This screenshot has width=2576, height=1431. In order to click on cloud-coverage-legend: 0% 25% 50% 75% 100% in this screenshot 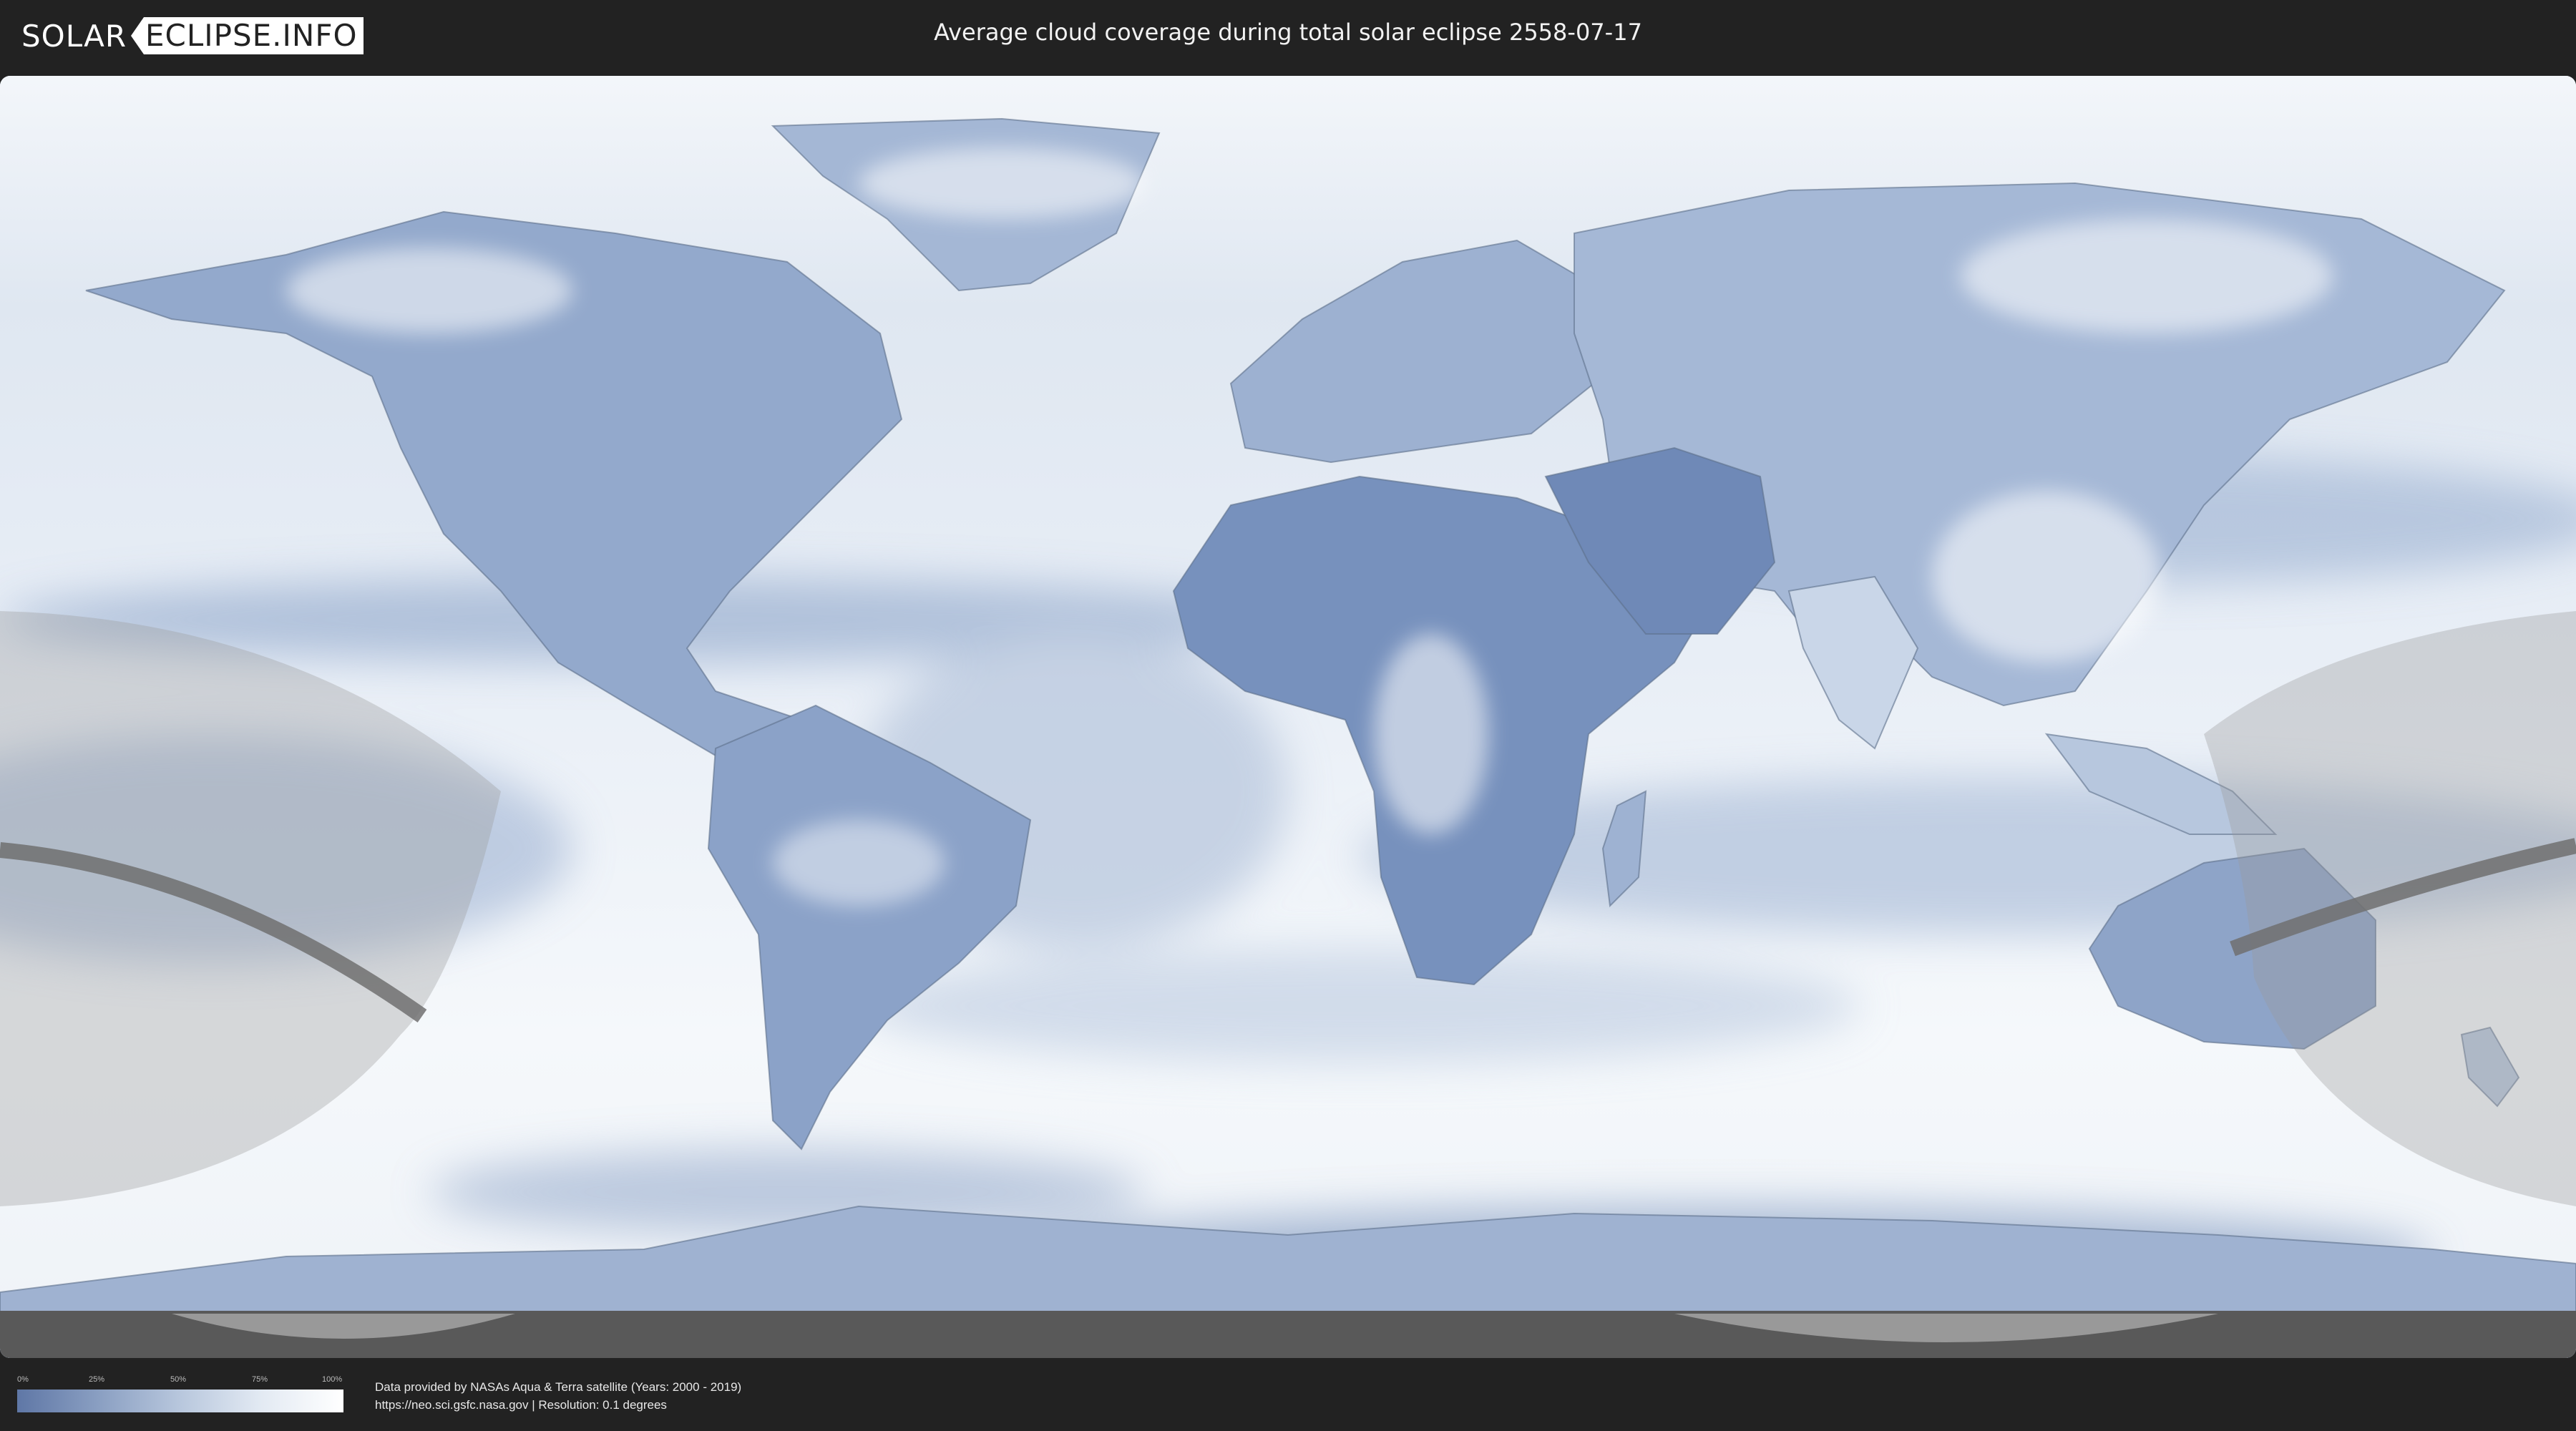, I will do `click(180, 1393)`.